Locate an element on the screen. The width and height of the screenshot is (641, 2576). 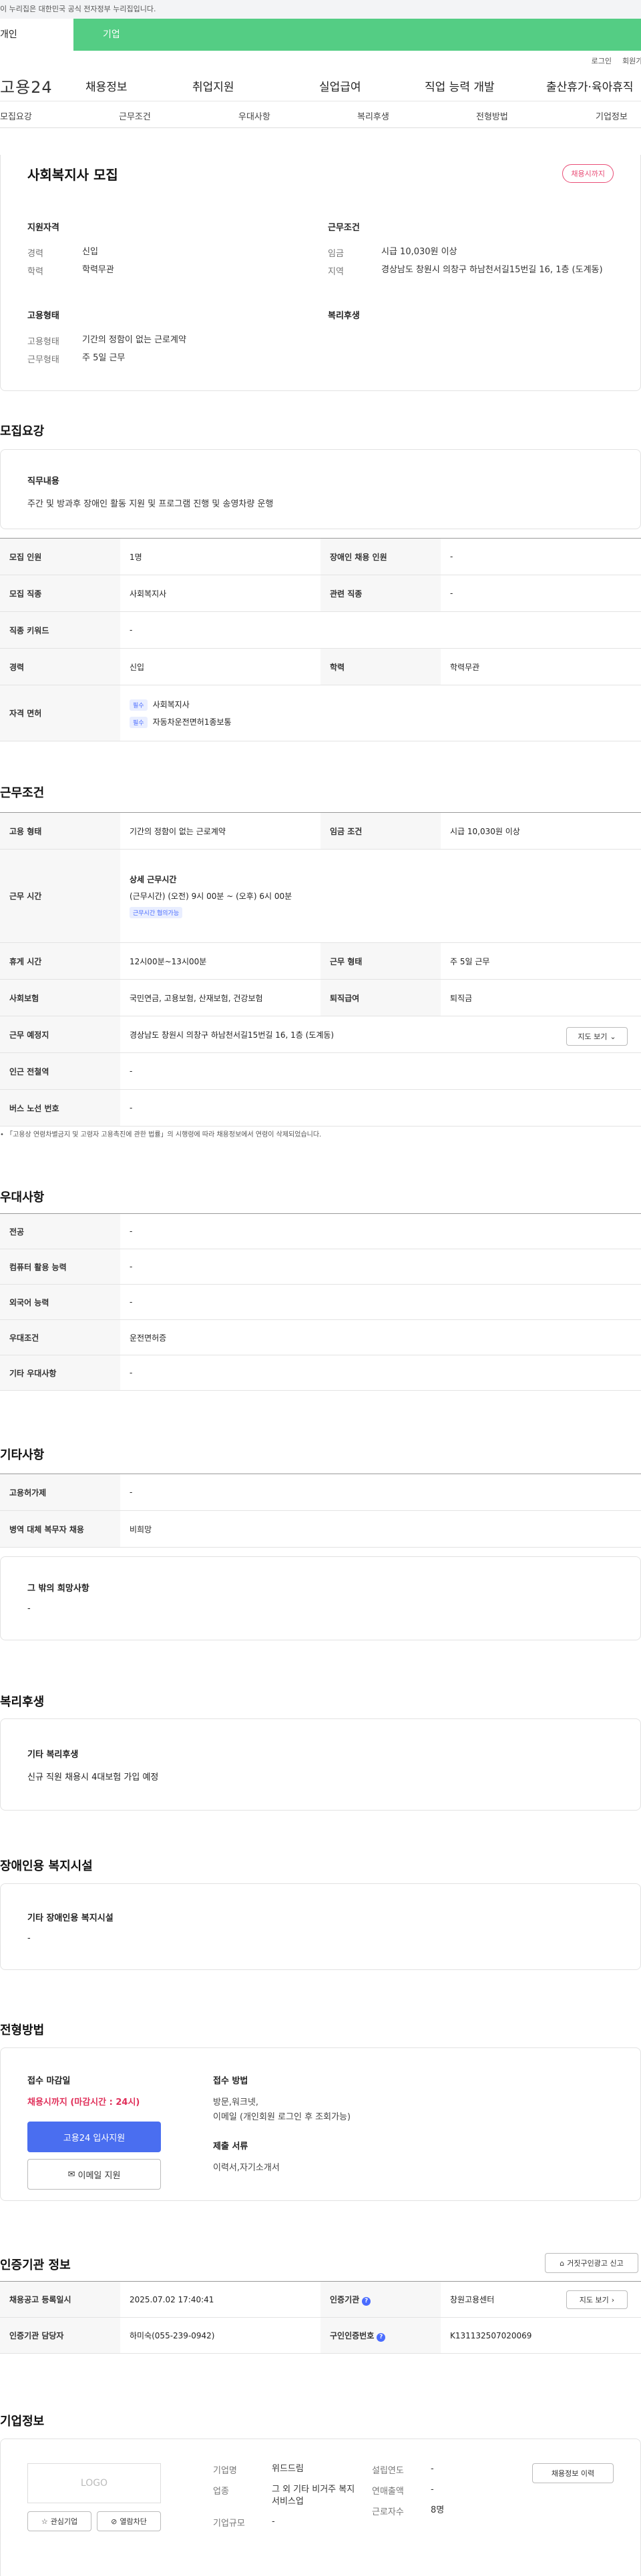
table-row: 자격 면허 필수 사회복지사 필수 자동차운전면허1종보통 is located at coordinates (320, 713).